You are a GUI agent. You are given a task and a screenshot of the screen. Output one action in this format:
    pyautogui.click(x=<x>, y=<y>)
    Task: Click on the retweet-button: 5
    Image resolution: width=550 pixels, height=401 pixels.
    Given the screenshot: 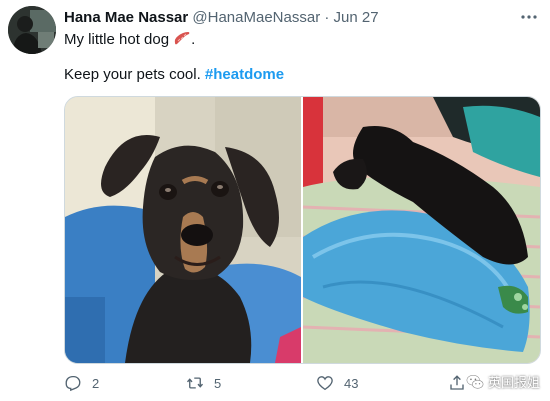 What is the action you would take?
    pyautogui.click(x=203, y=383)
    